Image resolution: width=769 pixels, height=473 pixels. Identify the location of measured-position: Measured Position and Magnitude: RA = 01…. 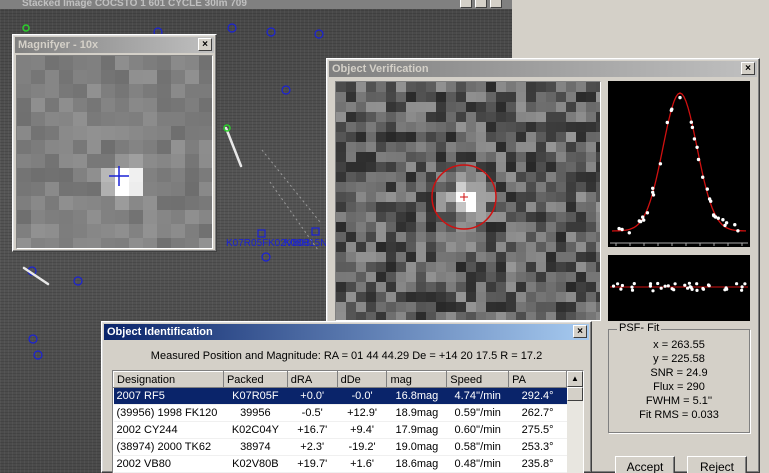
(346, 356).